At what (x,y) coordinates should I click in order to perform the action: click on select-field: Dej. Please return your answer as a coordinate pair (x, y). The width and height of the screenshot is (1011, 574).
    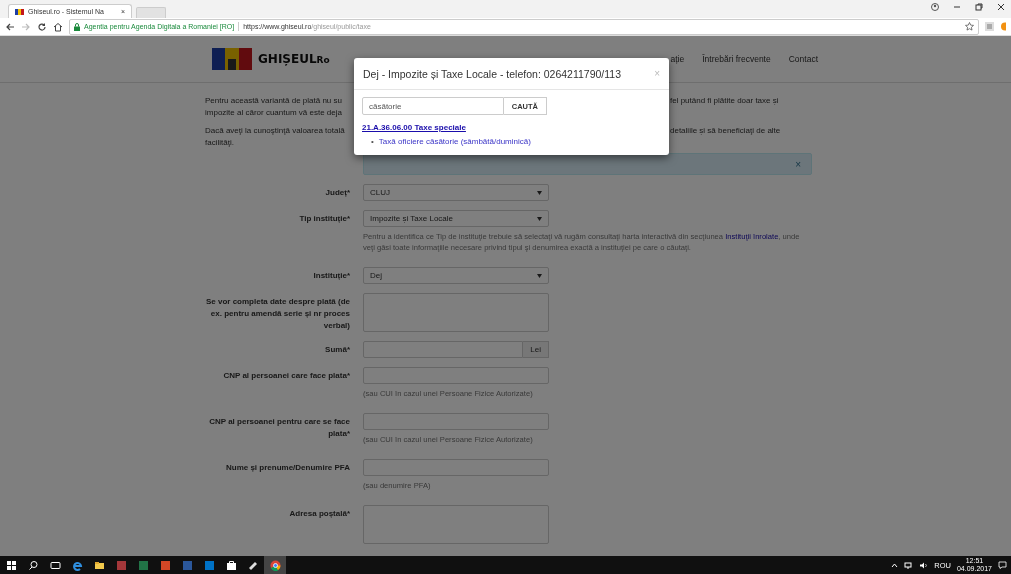
    Looking at the image, I should click on (456, 275).